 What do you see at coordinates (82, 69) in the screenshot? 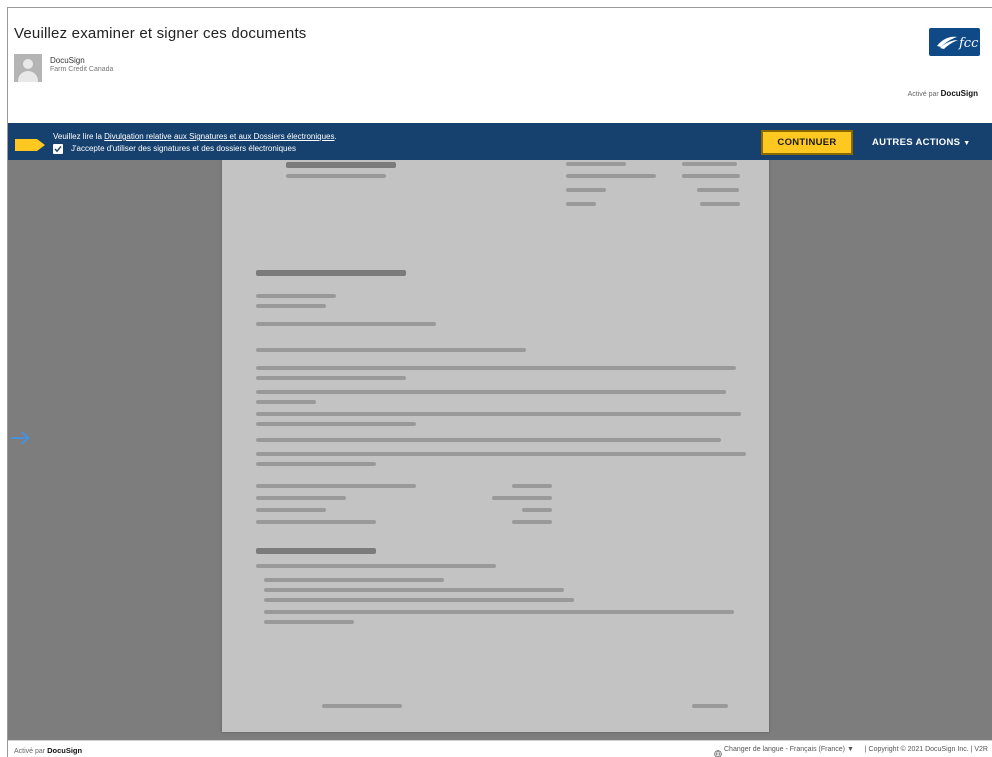
I see `sender-organization: Farm Credit Canada` at bounding box center [82, 69].